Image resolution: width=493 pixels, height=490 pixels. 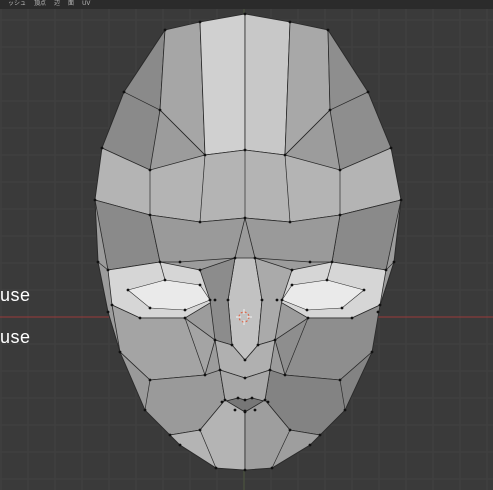 I want to click on menu-mesh: ッシュ, so click(x=17, y=4).